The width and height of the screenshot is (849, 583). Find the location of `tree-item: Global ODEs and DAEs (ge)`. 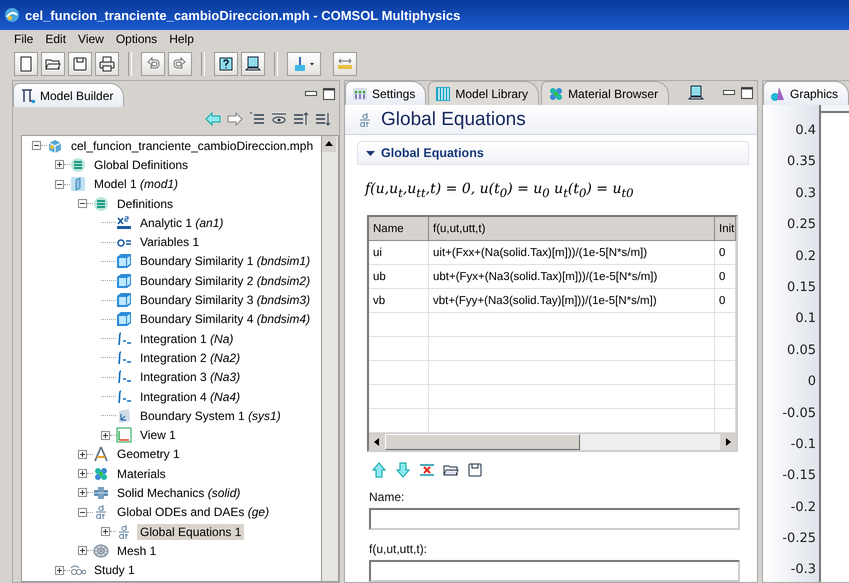

tree-item: Global ODEs and DAEs (ge) is located at coordinates (193, 512).